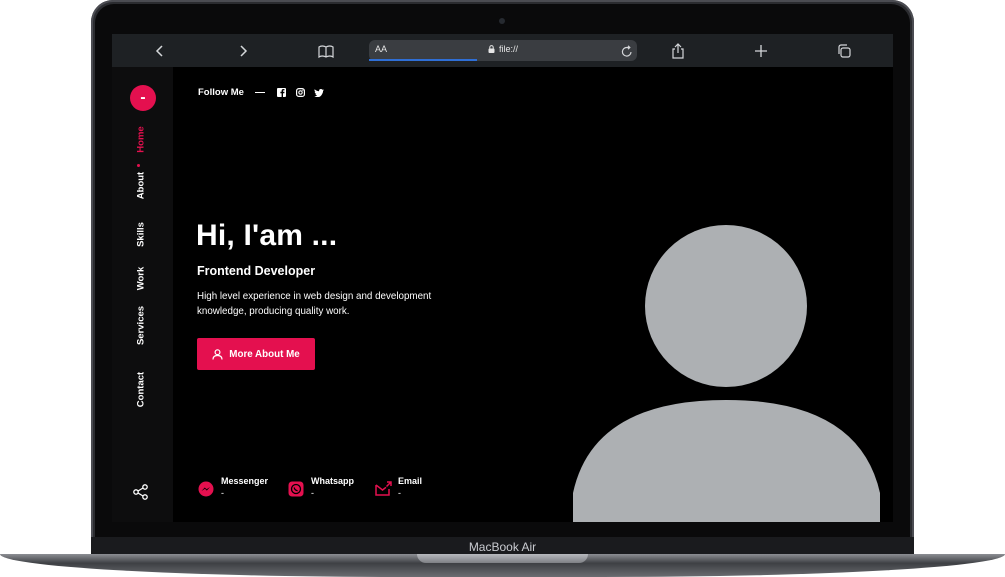  I want to click on lock-icon, so click(491, 49).